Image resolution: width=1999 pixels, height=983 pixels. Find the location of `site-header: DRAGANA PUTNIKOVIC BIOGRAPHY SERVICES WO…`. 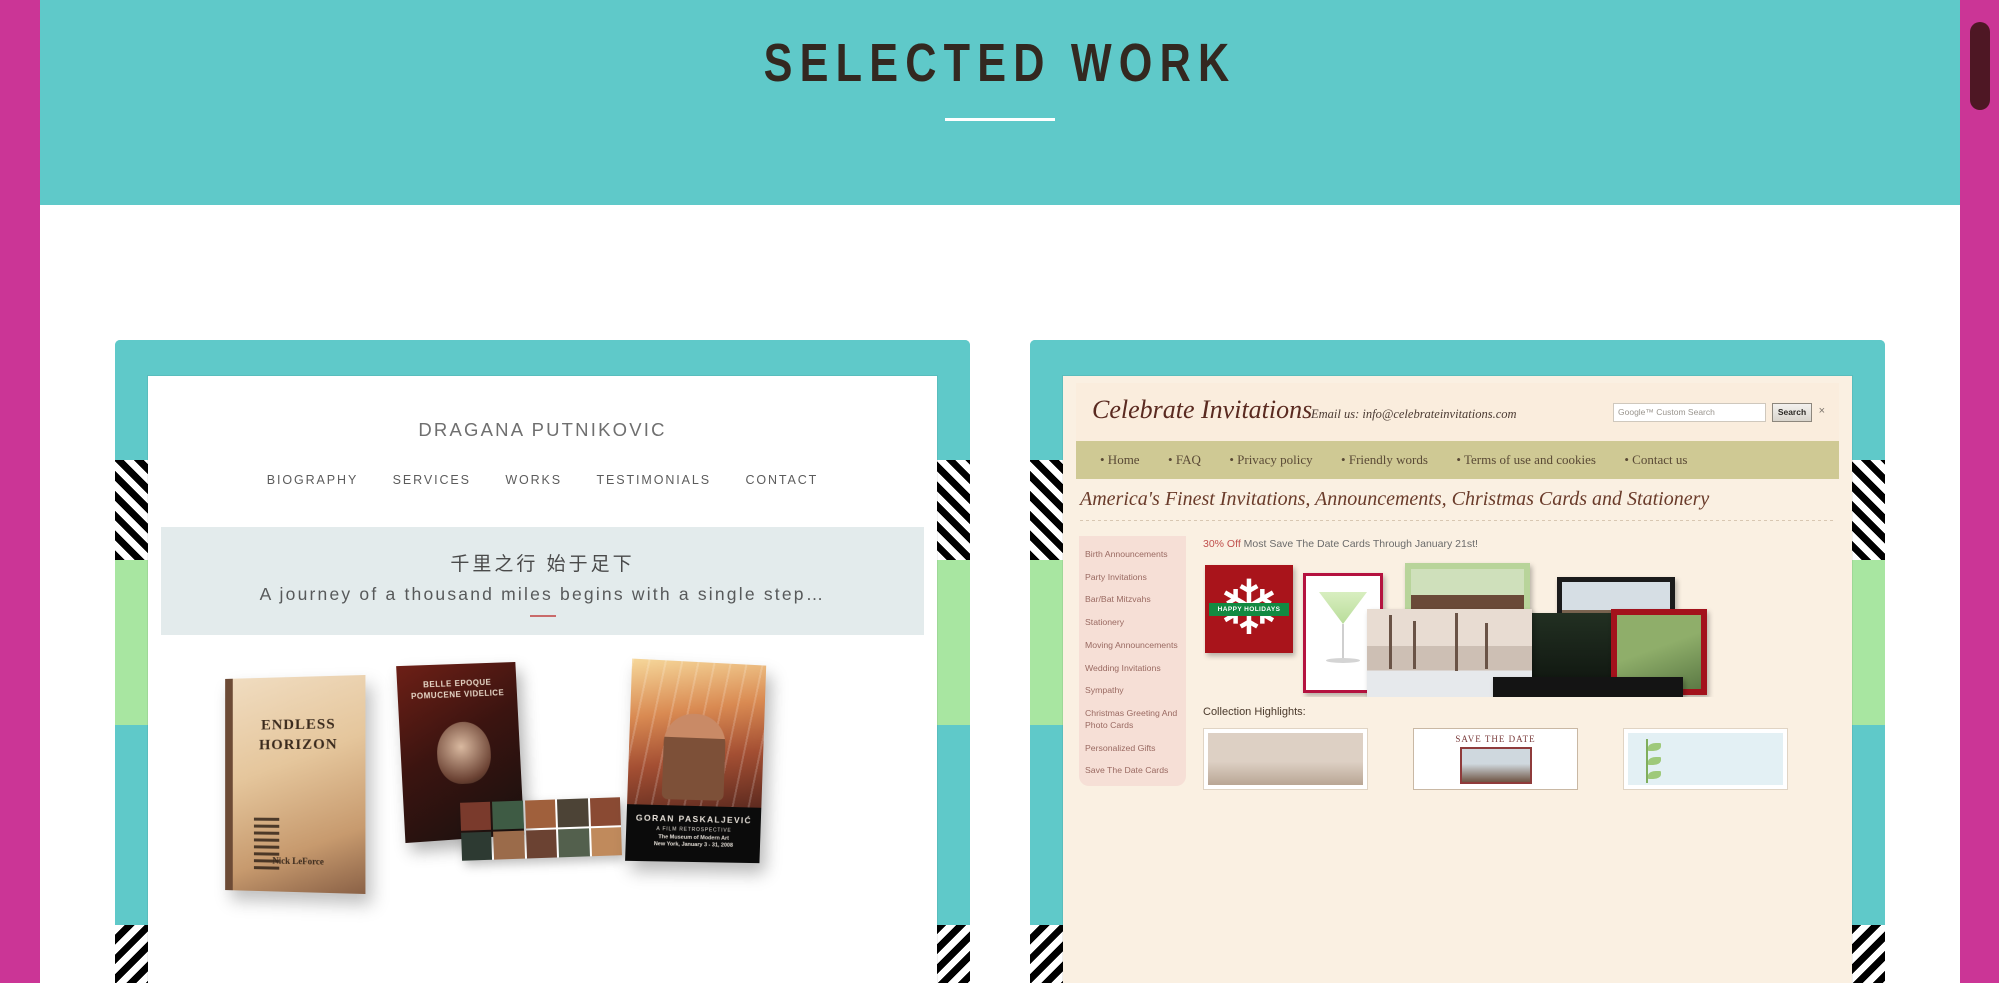

site-header: DRAGANA PUTNIKOVIC BIOGRAPHY SERVICES WO… is located at coordinates (542, 455).